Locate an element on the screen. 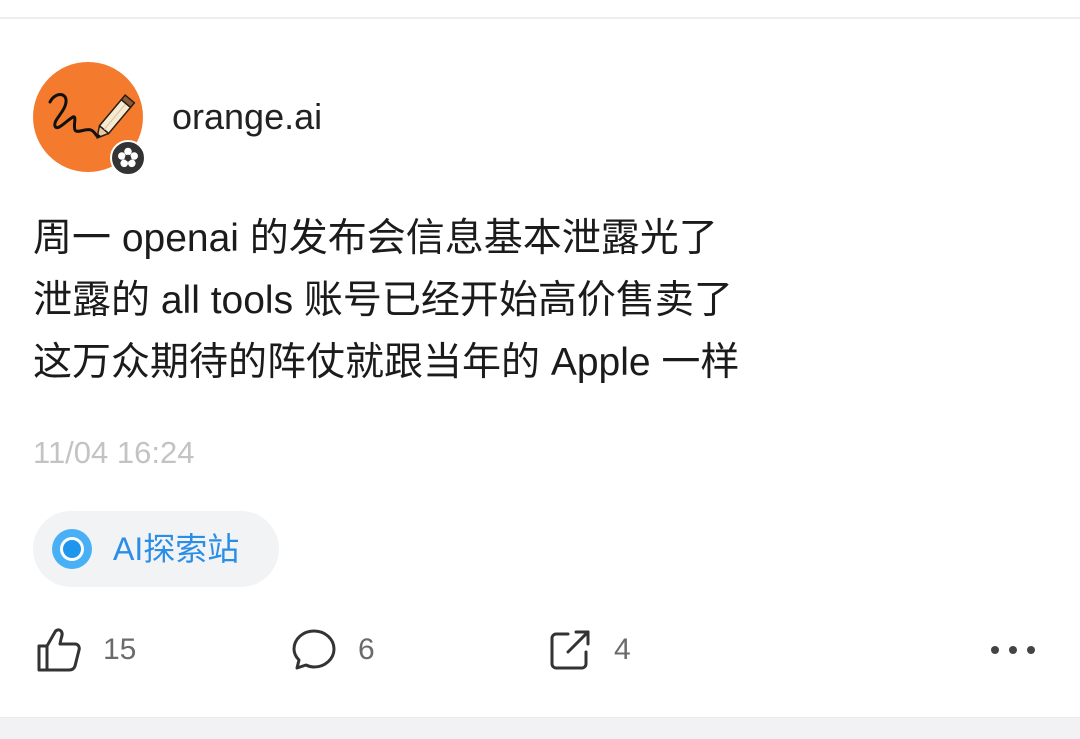  comment-count: 6 is located at coordinates (366, 649).